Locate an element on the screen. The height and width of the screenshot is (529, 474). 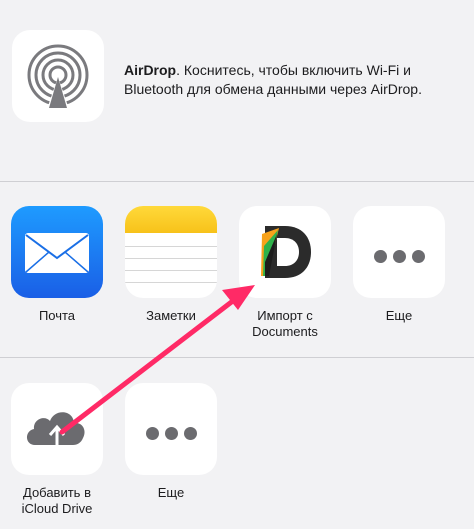
annotation-arrow is located at coordinates (157, 360).